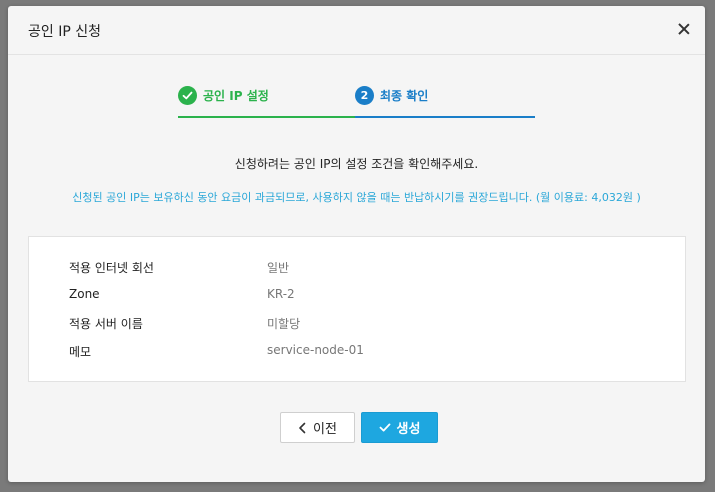 The image size is (715, 492). What do you see at coordinates (404, 96) in the screenshot?
I see `step-label: 최종 확인` at bounding box center [404, 96].